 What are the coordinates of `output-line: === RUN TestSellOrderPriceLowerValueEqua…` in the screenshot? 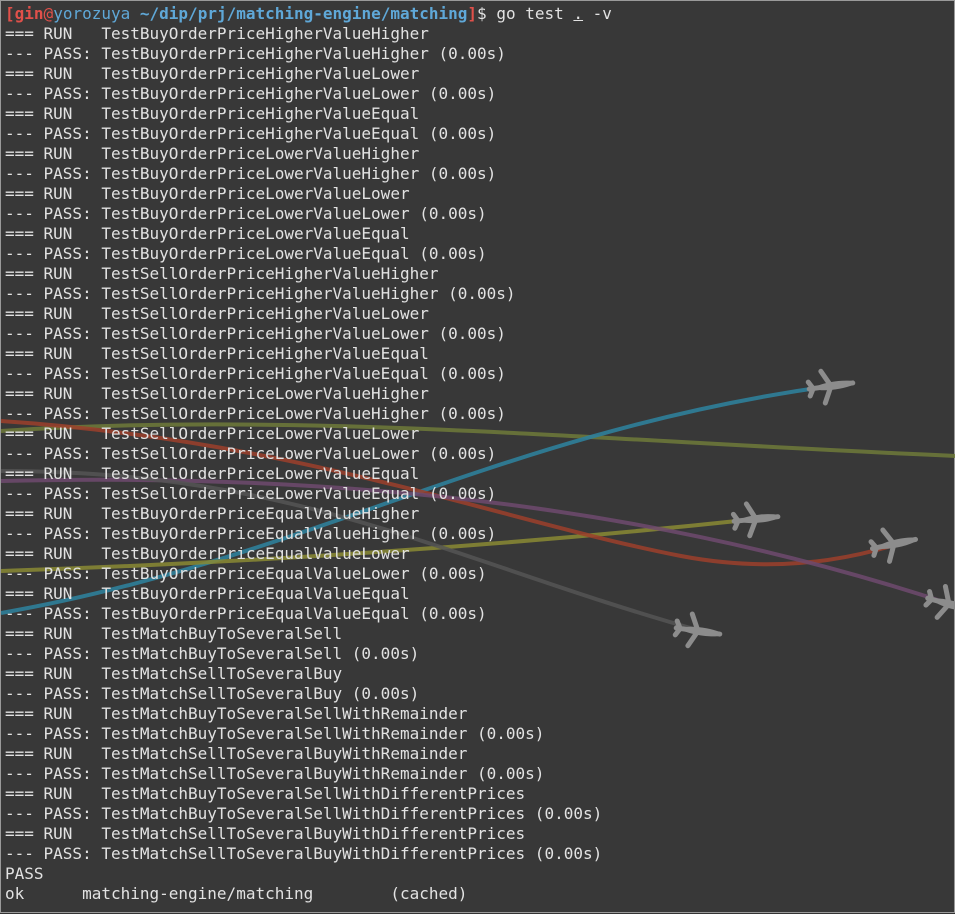 It's located at (212, 473).